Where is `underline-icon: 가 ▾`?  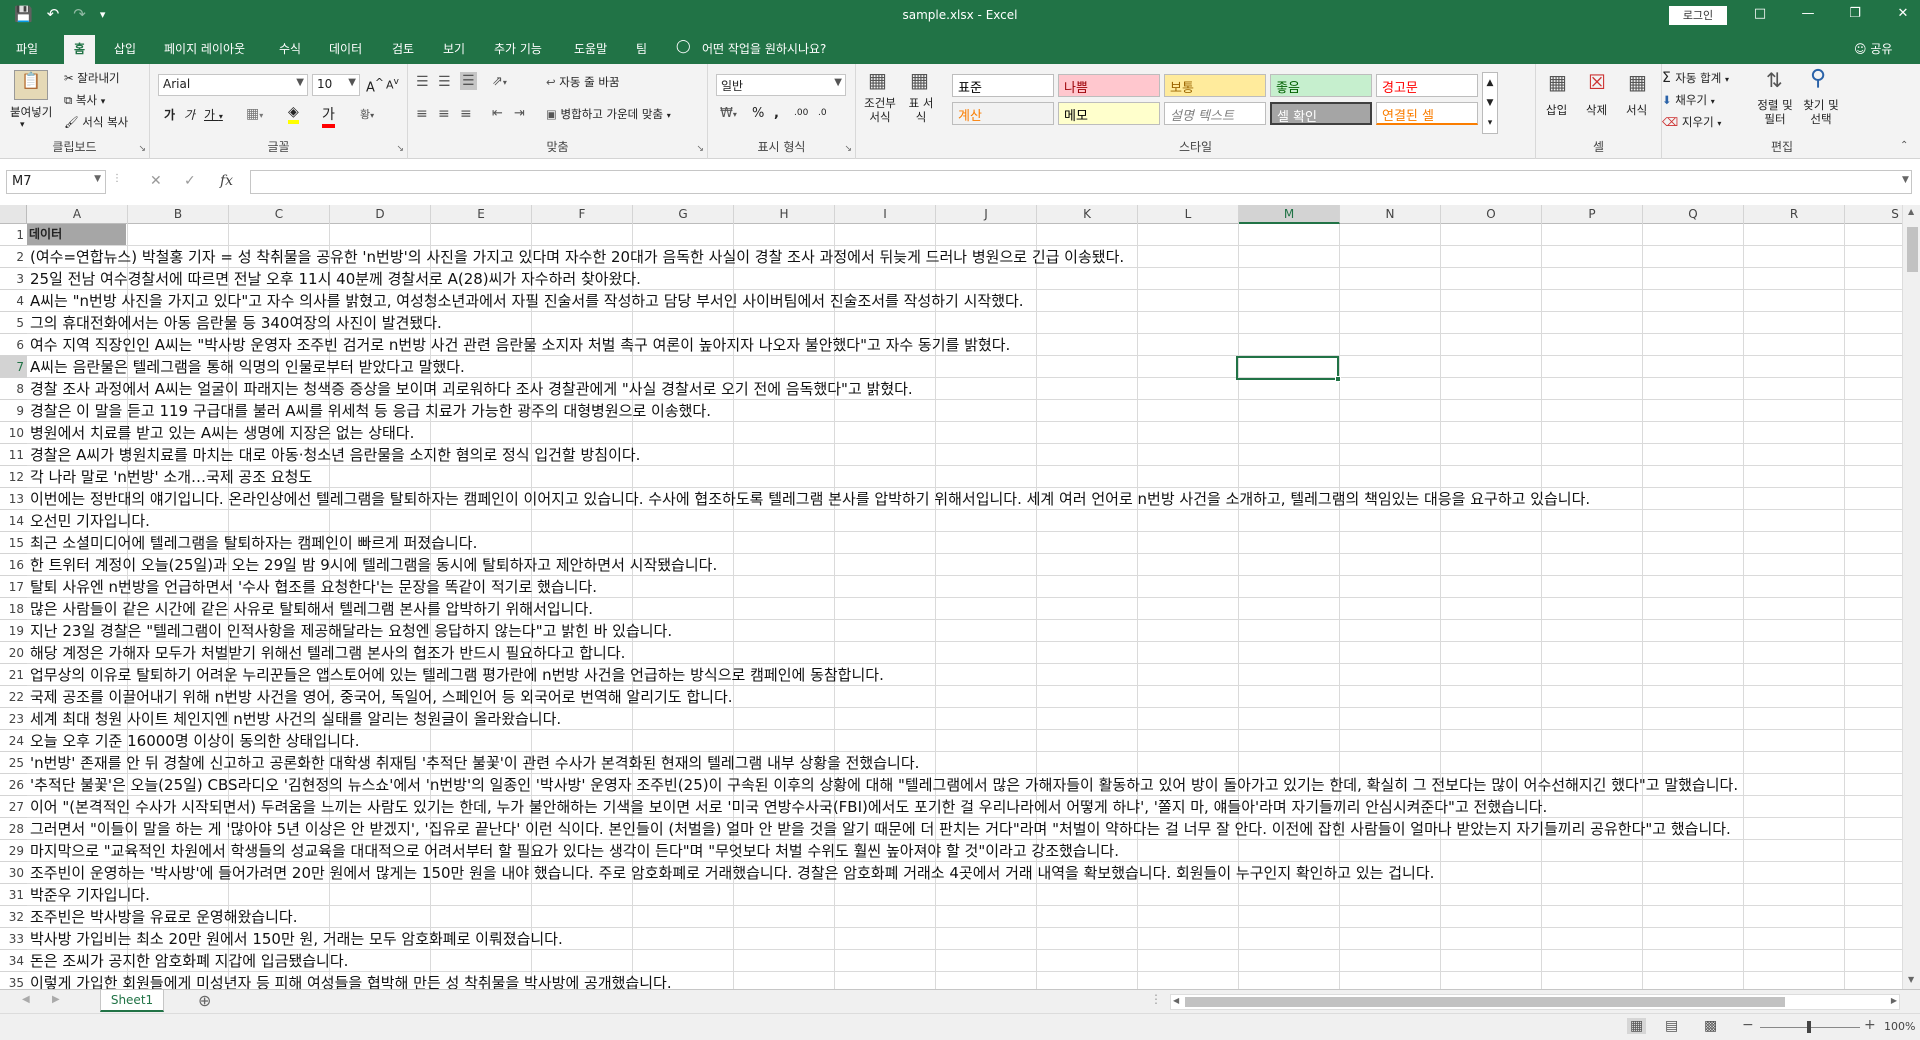 underline-icon: 가 ▾ is located at coordinates (213, 114).